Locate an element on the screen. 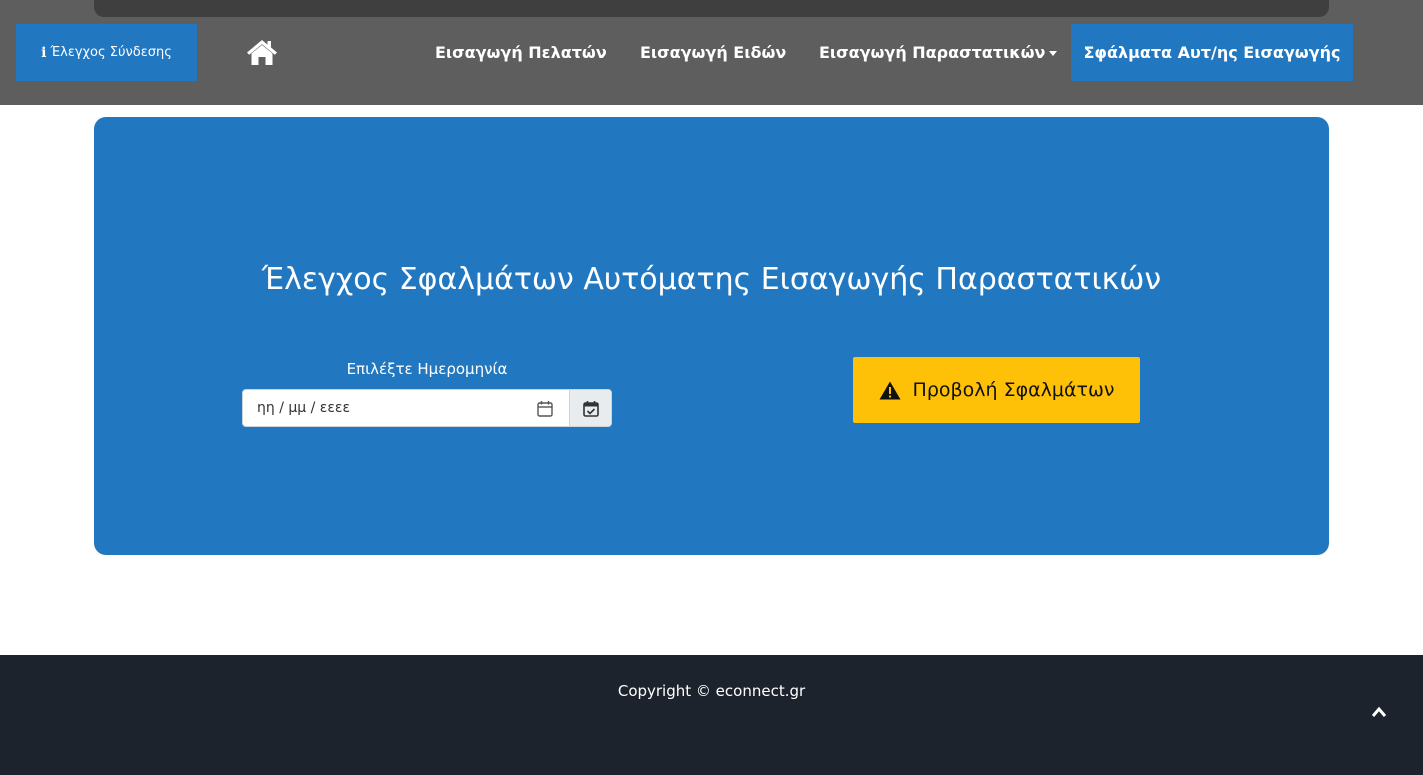 The height and width of the screenshot is (775, 1423). chevron-up-icon is located at coordinates (1379, 711).